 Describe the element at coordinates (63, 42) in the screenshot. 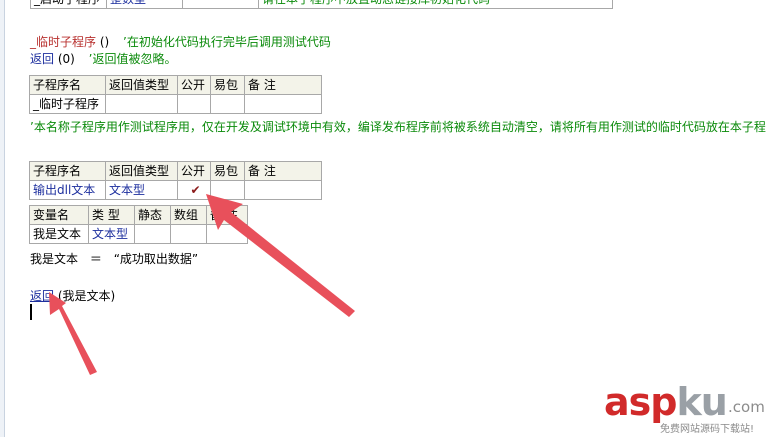

I see `temp-routine-call-name: _临时子程序` at that location.